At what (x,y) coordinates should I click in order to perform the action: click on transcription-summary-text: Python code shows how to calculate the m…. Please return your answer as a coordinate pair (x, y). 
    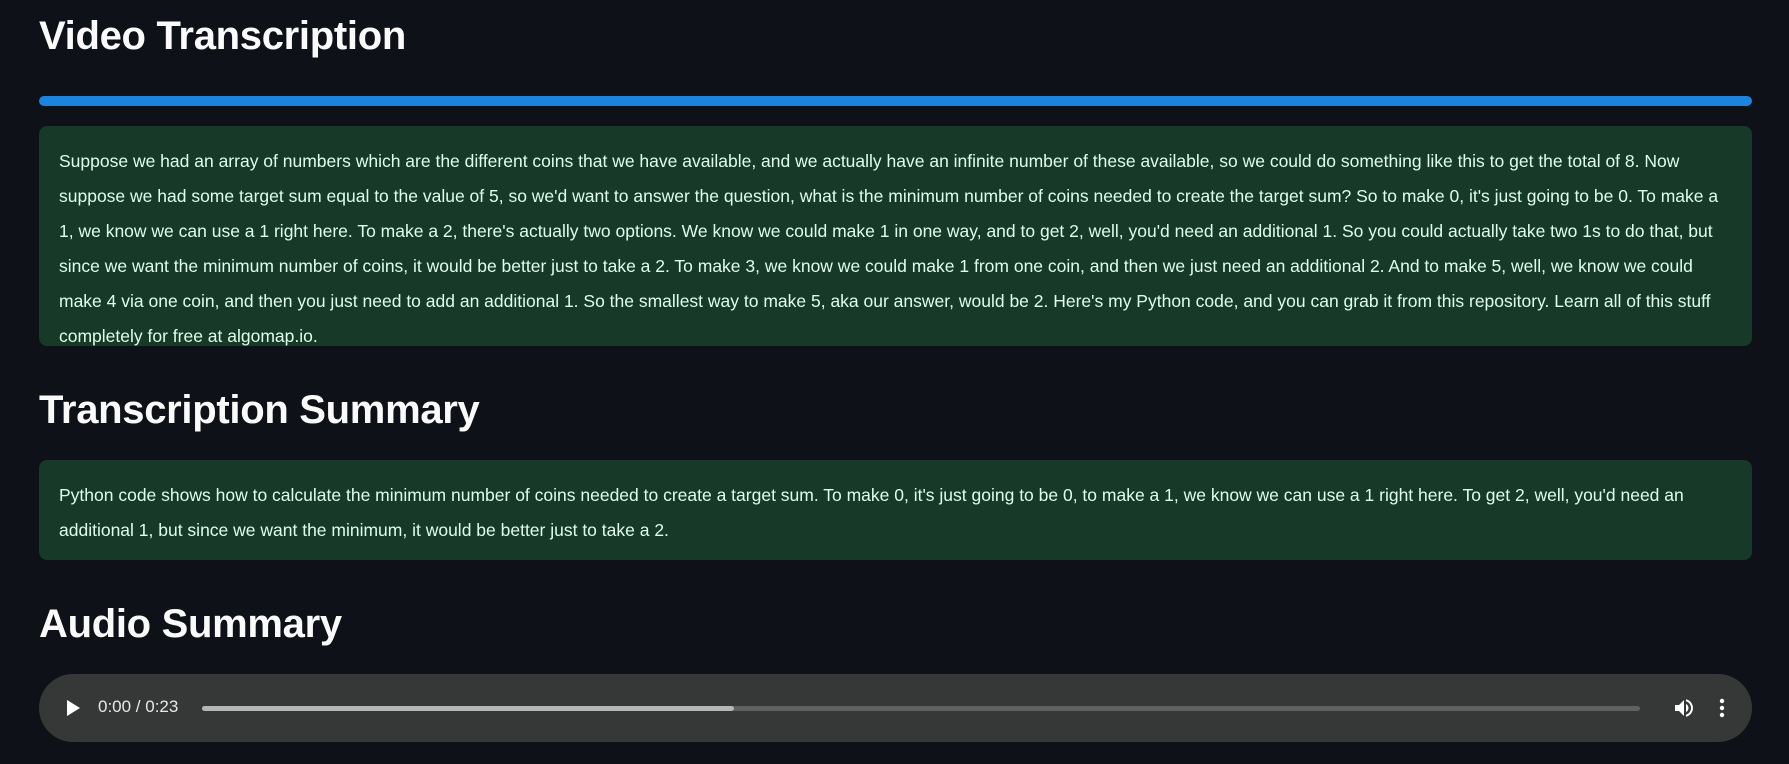
    Looking at the image, I should click on (895, 510).